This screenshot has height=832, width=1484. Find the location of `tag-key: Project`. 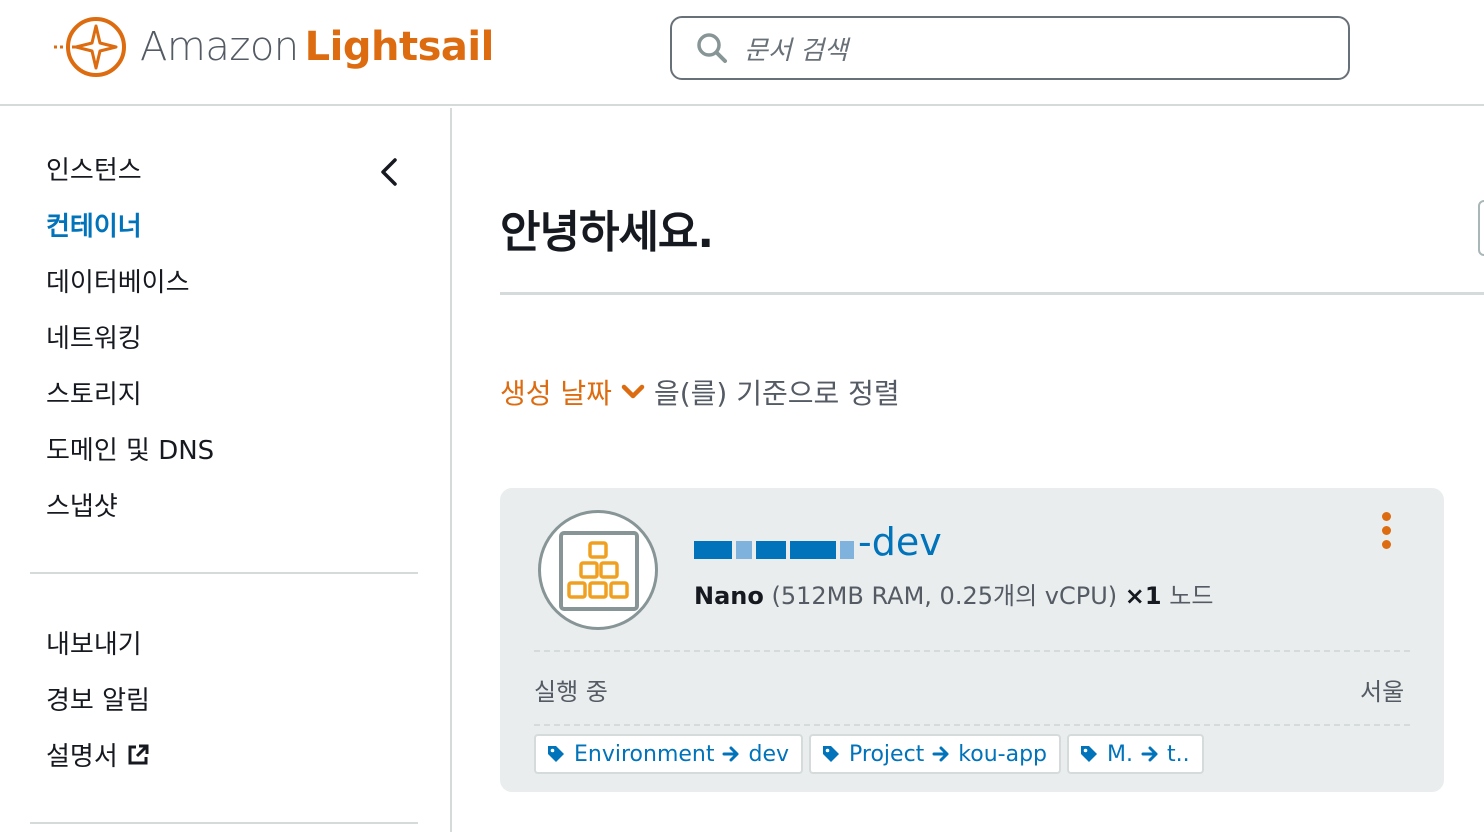

tag-key: Project is located at coordinates (887, 754).